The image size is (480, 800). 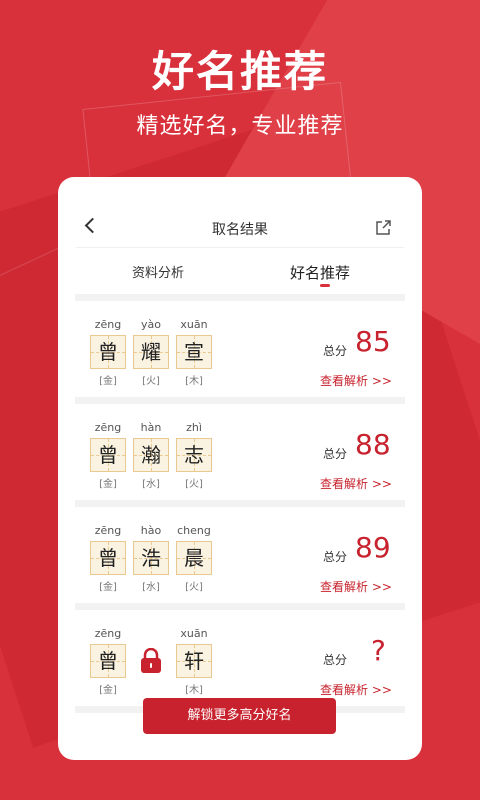 What do you see at coordinates (151, 530) in the screenshot?
I see `pinyin: hào` at bounding box center [151, 530].